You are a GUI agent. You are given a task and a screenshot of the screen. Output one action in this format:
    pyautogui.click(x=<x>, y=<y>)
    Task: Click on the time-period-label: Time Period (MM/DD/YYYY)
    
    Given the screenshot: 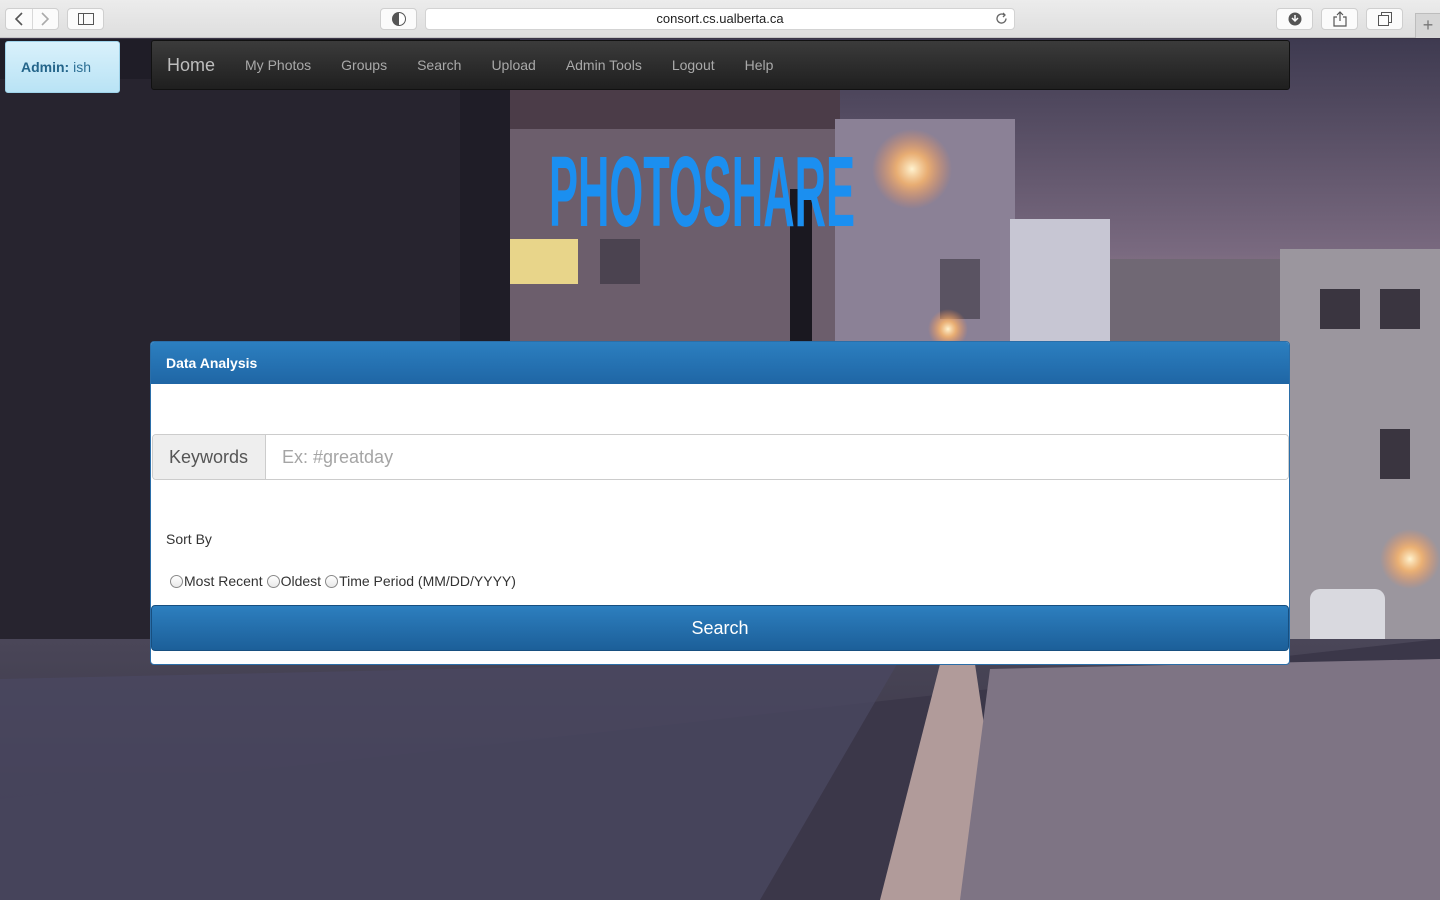 What is the action you would take?
    pyautogui.click(x=427, y=581)
    